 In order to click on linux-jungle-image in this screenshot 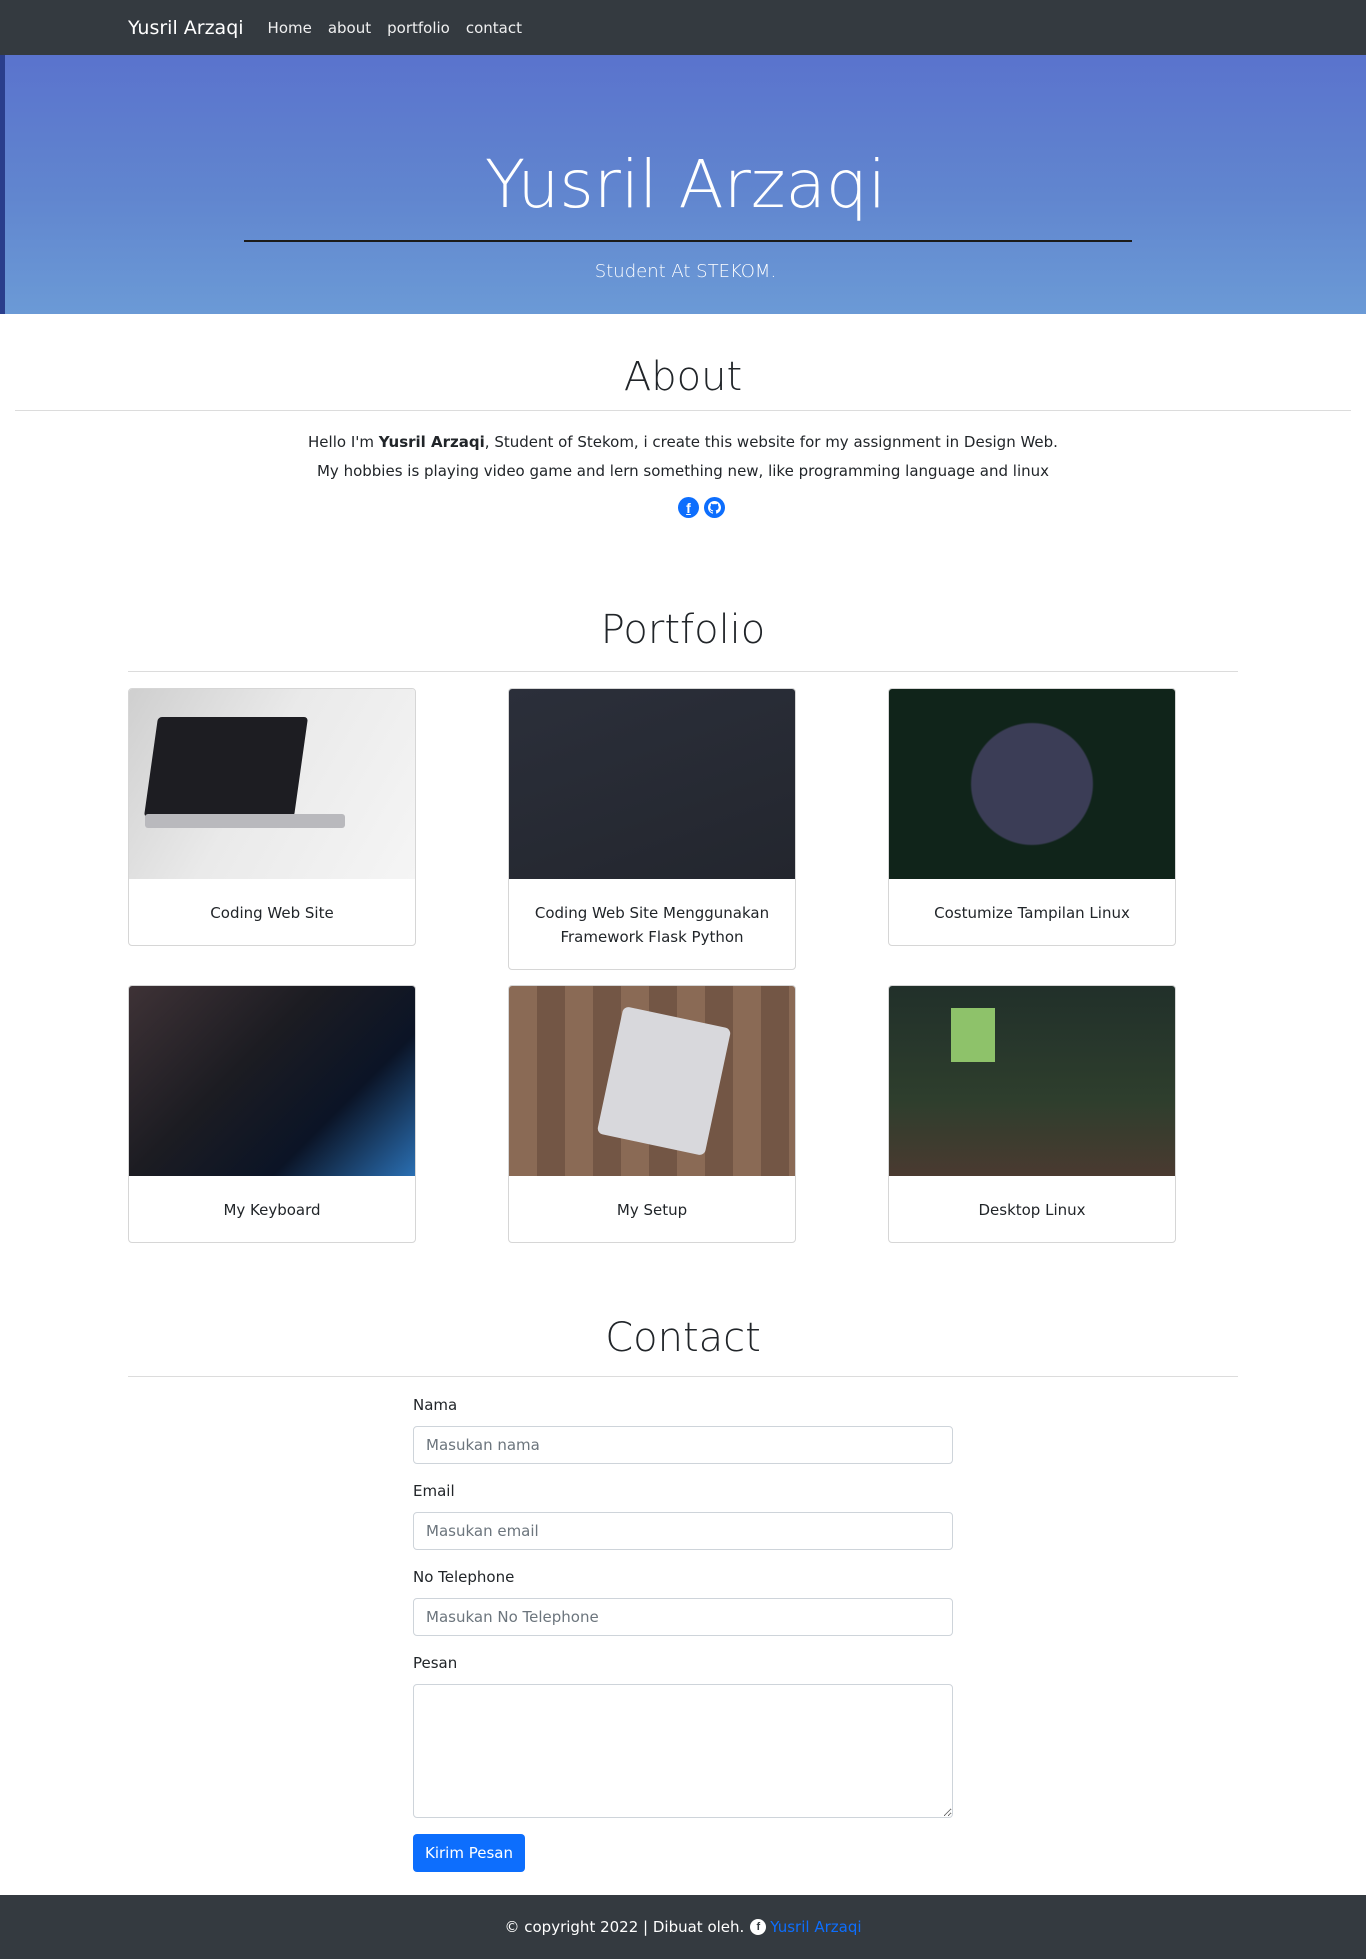, I will do `click(1032, 784)`.